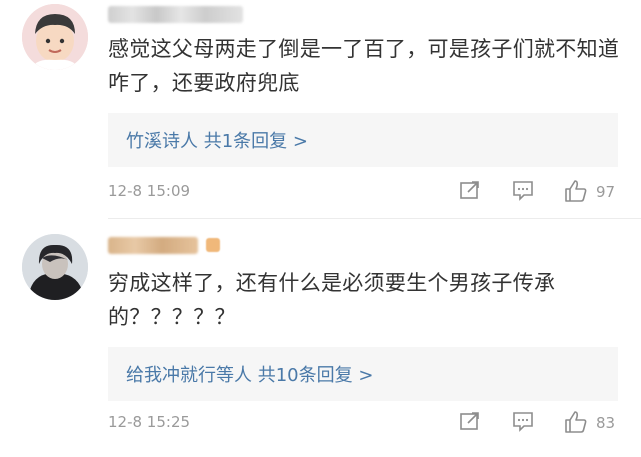  I want to click on replies-box: 给我冲就行等人 共10条回复 >, so click(363, 374).